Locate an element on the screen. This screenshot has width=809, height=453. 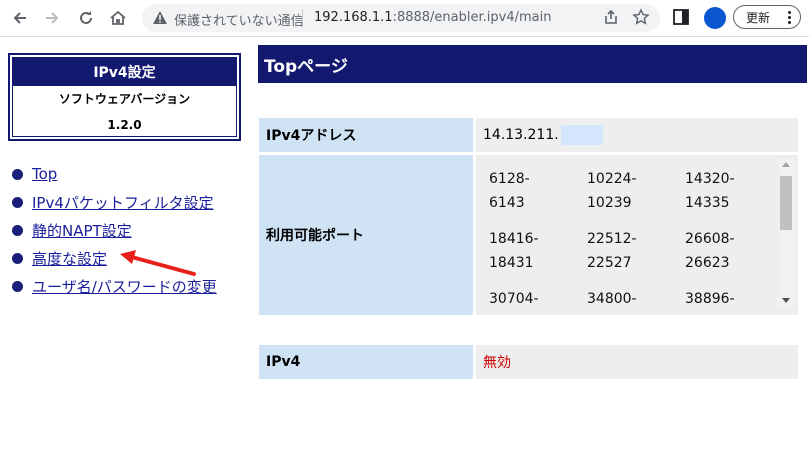
port-range: 38896- is located at coordinates (734, 299).